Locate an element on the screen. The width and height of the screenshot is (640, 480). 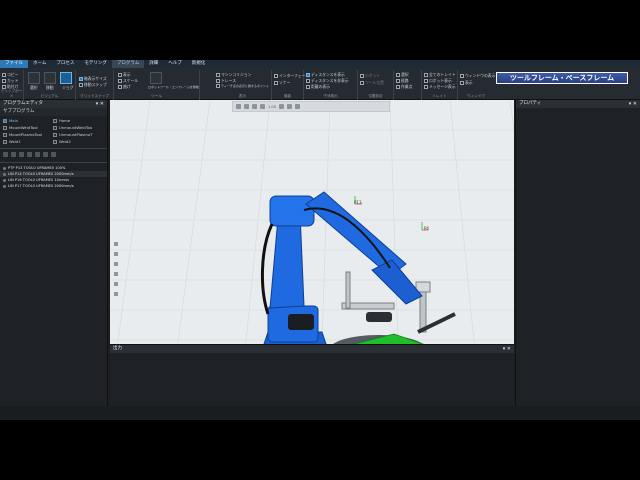
ribbon-group-clipboard: コピー カット 貼付け クリップボード is located at coordinates (12, 85).